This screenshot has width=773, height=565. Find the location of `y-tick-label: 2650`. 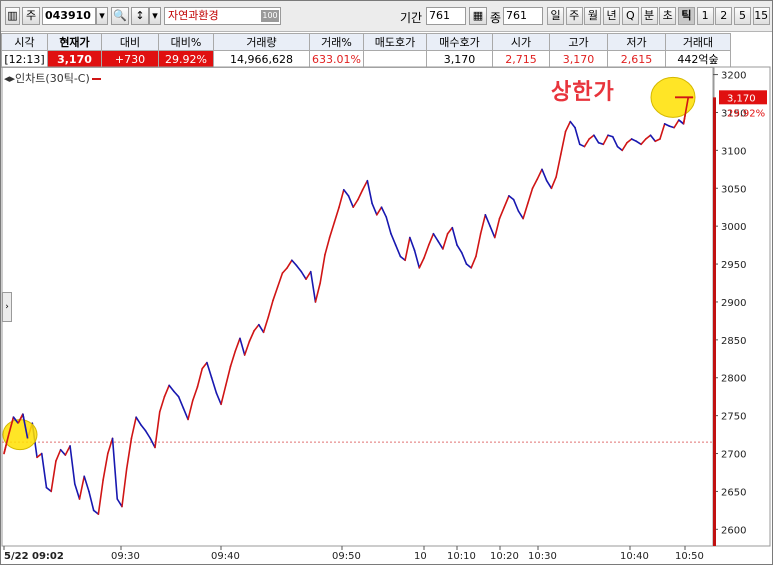

y-tick-label: 2650 is located at coordinates (733, 492).